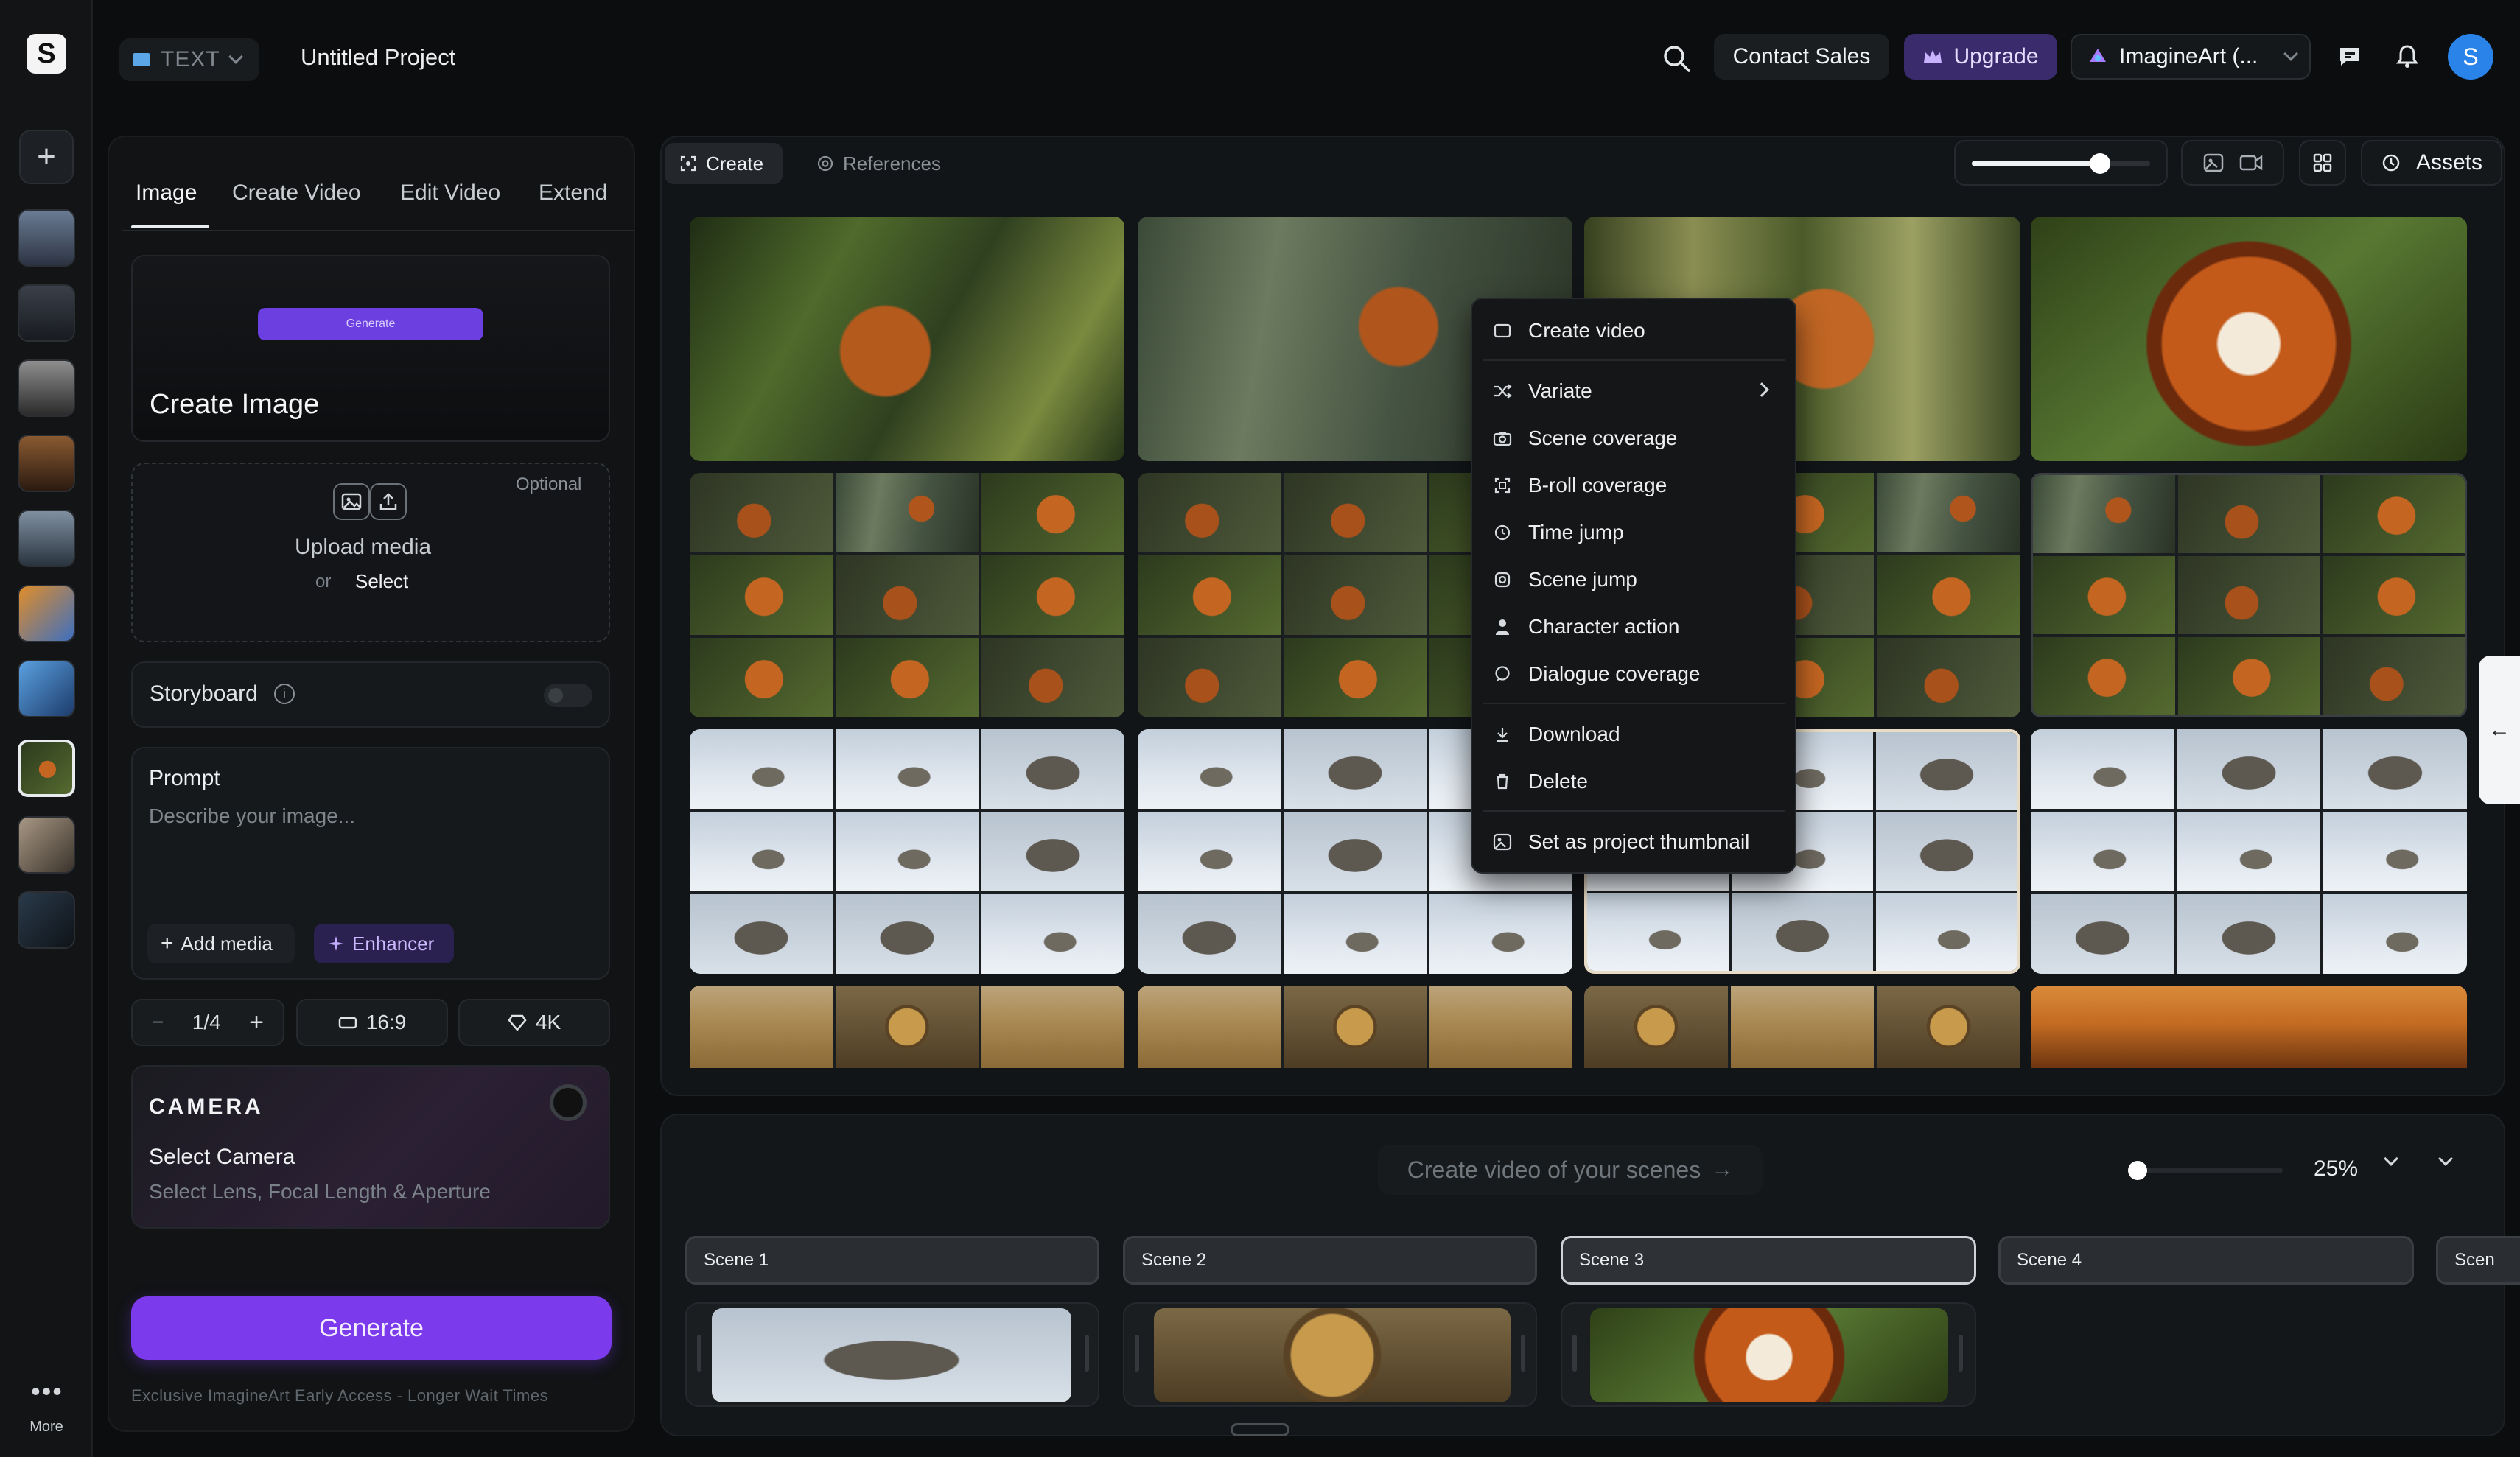 The image size is (2520, 1457). Describe the element at coordinates (372, 1022) in the screenshot. I see `aspect-ratio-select: 16:9` at that location.